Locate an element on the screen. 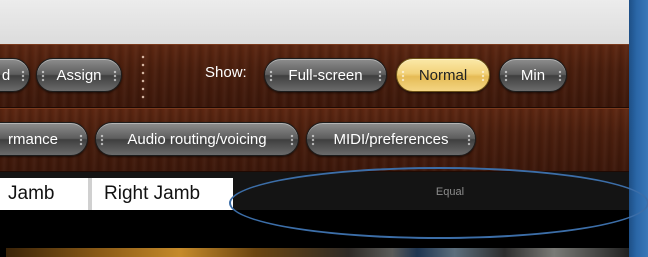 The width and height of the screenshot is (648, 257). normal-button: Normal is located at coordinates (443, 75).